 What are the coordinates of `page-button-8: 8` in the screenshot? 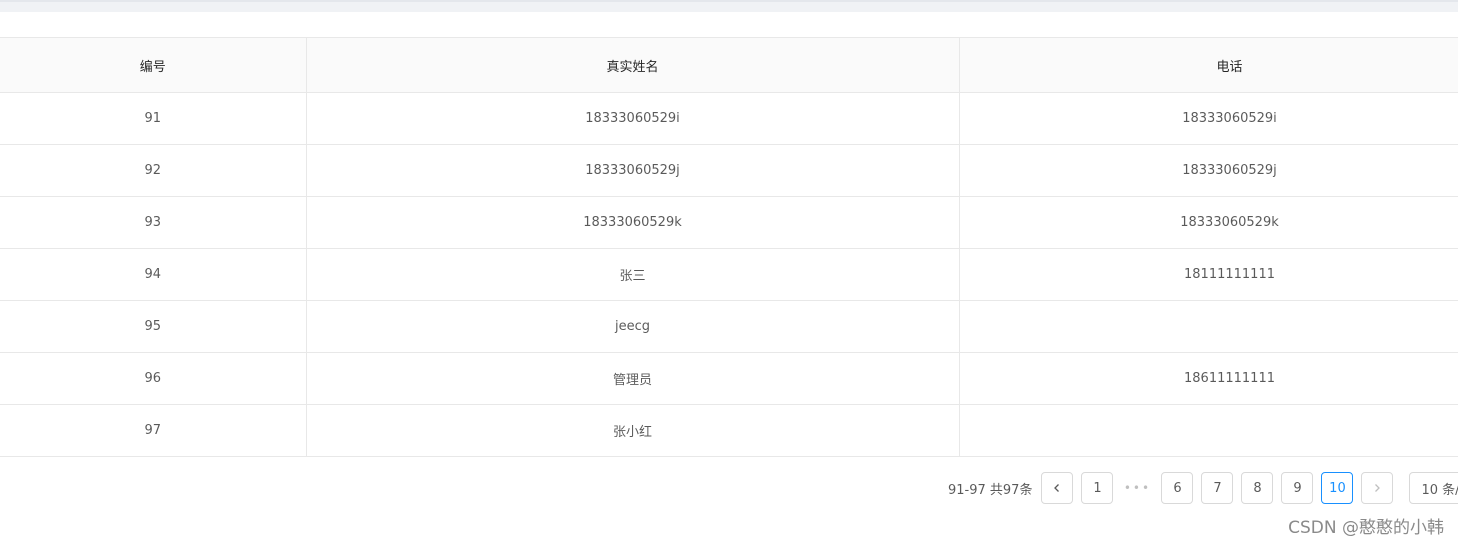 It's located at (1257, 488).